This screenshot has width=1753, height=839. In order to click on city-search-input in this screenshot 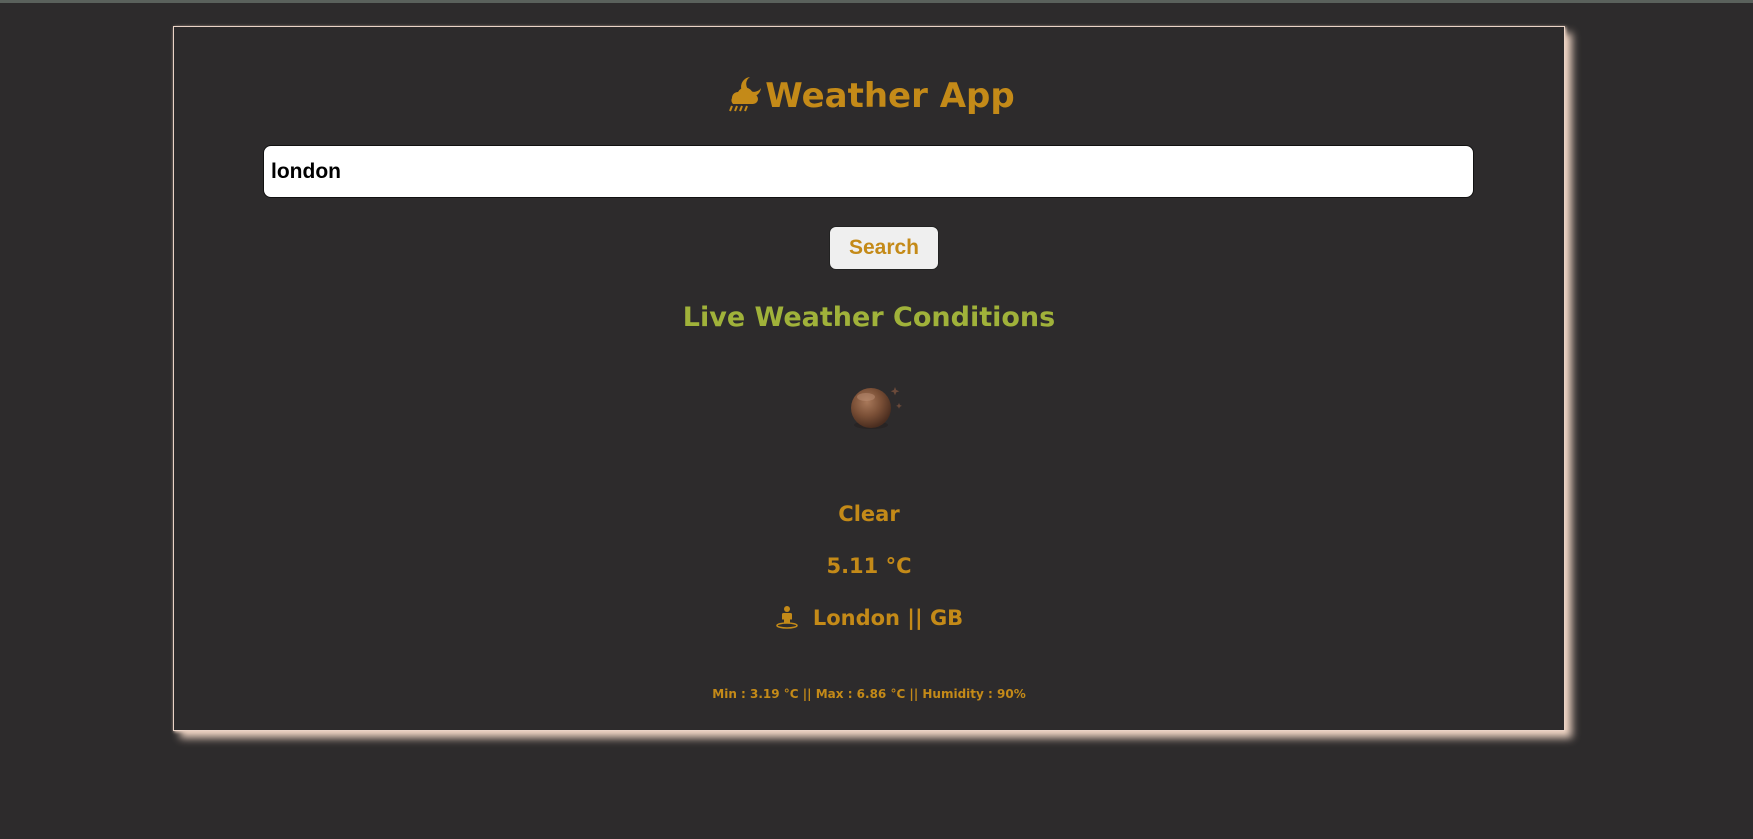, I will do `click(868, 171)`.